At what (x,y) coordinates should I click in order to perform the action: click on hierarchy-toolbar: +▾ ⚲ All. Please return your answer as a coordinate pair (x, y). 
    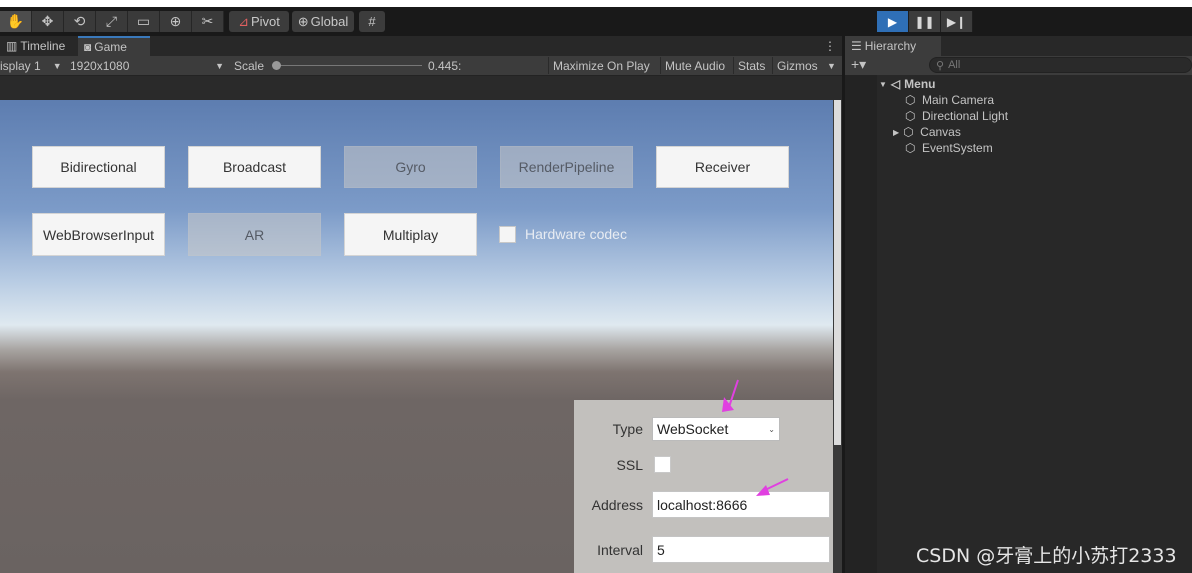
    Looking at the image, I should click on (1018, 65).